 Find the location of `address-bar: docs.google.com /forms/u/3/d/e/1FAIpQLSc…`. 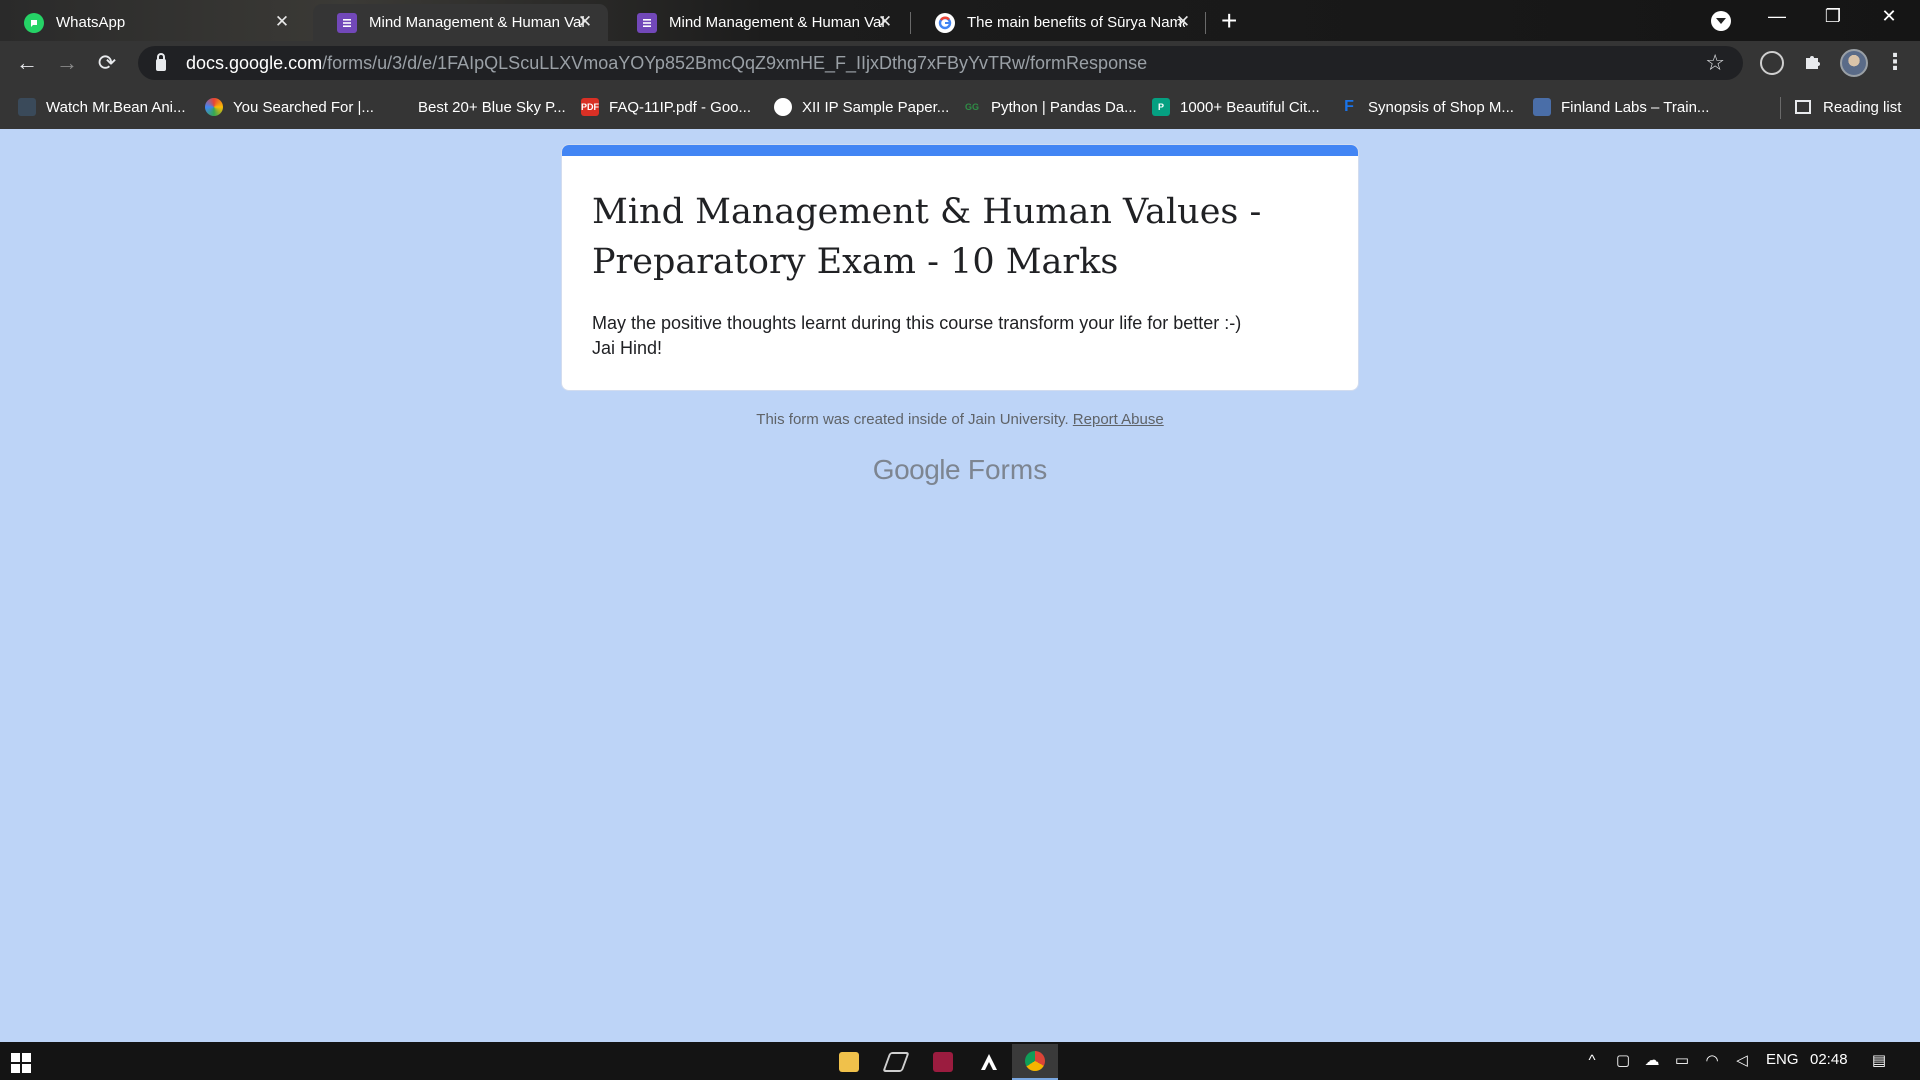

address-bar: docs.google.com /forms/u/3/d/e/1FAIpQLSc… is located at coordinates (940, 63).